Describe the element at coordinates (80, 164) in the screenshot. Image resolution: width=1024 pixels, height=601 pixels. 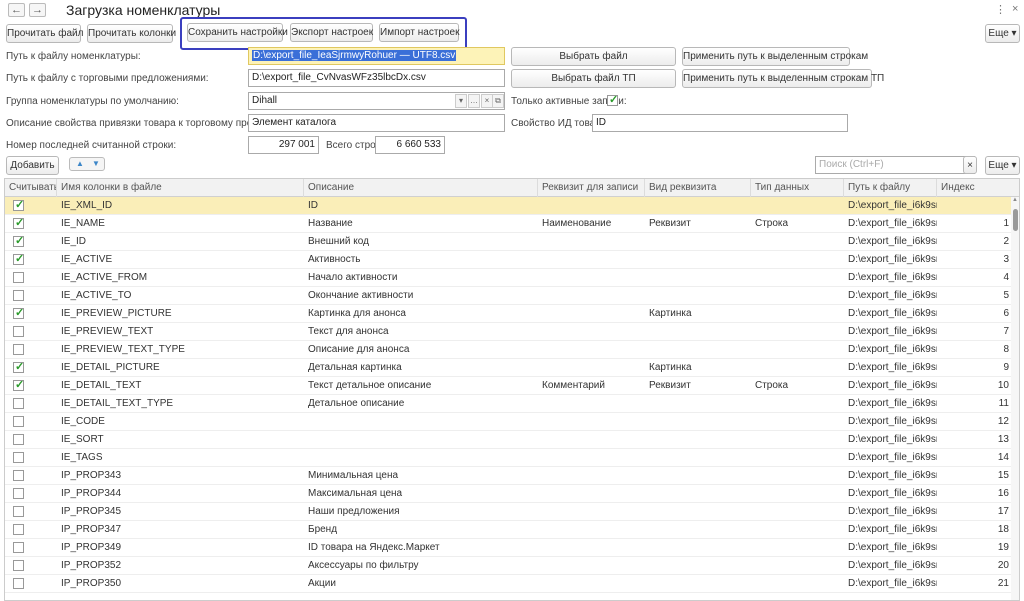
I see `move-up-icon: ▲` at that location.